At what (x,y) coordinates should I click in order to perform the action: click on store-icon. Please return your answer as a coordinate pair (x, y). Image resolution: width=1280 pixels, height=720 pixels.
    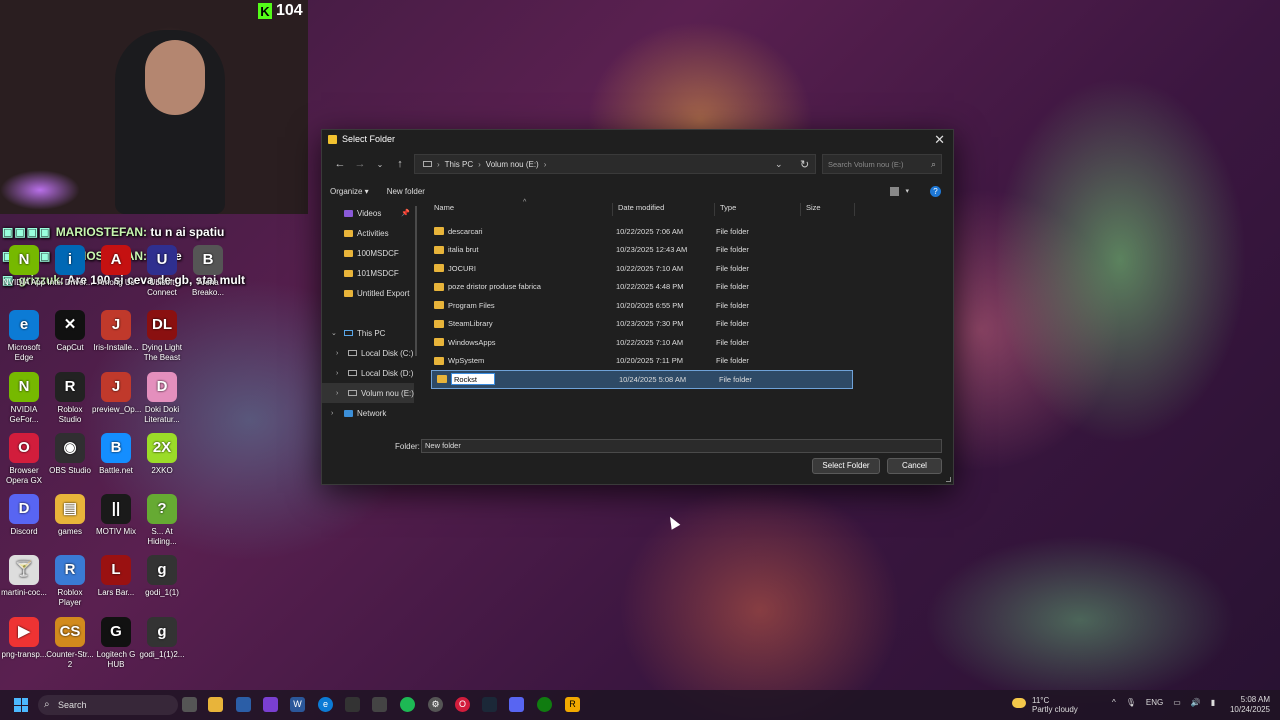
    Looking at the image, I should click on (379, 704).